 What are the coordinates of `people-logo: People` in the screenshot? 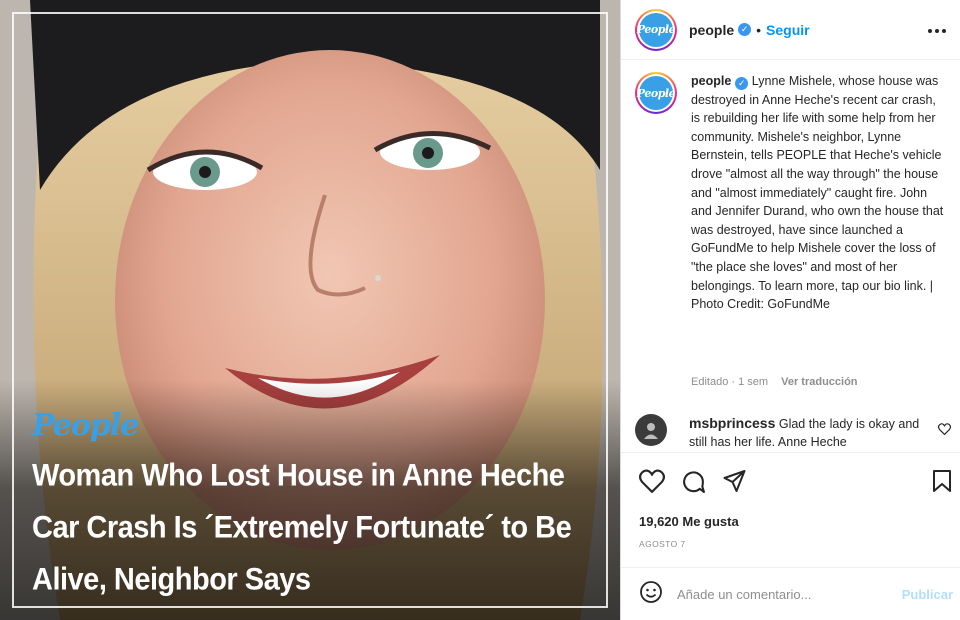 It's located at (85, 425).